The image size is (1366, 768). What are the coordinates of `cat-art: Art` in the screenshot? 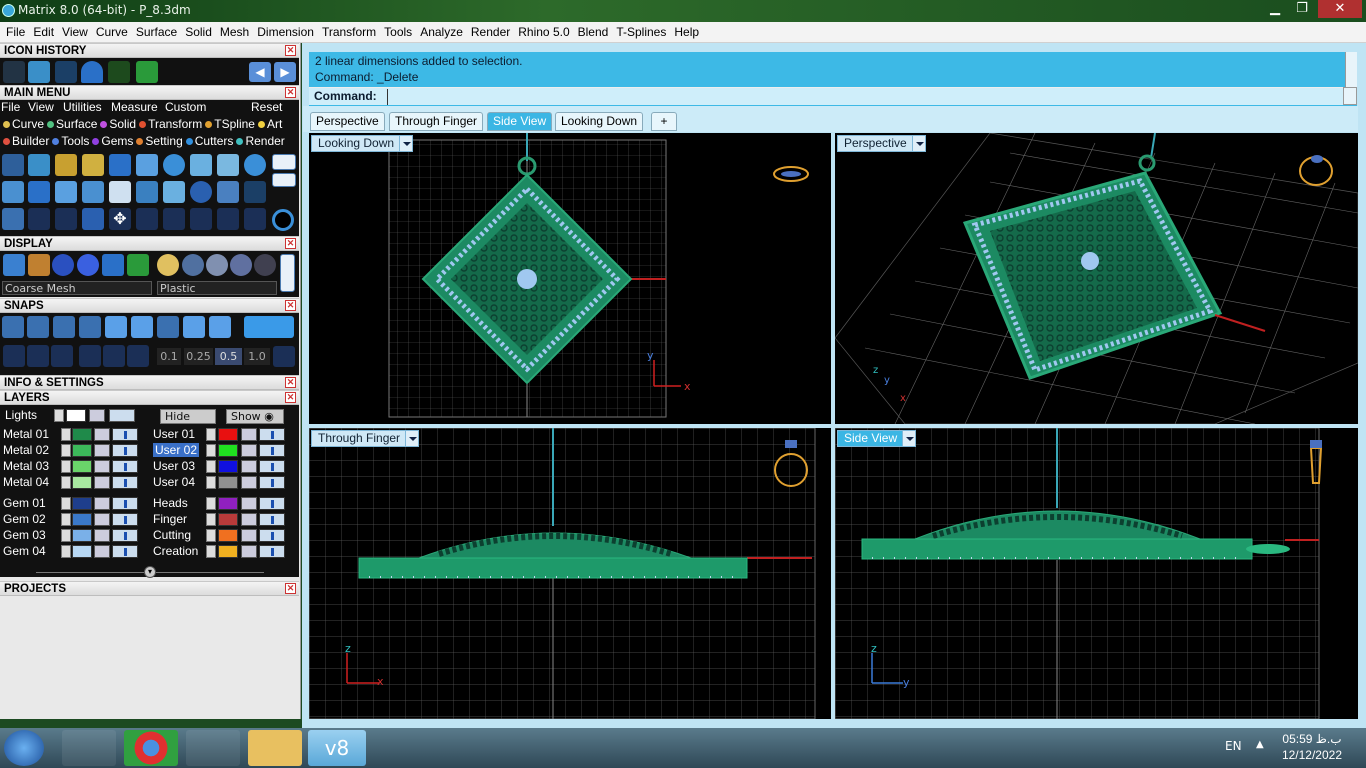 It's located at (268, 124).